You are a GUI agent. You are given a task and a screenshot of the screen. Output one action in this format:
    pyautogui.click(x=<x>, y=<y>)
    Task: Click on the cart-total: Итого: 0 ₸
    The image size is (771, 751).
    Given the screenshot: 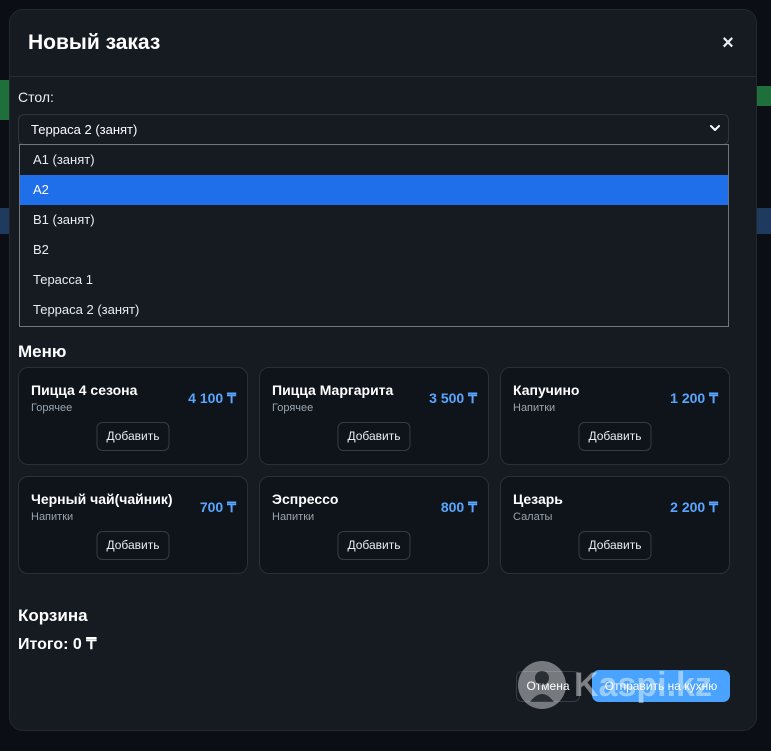 What is the action you would take?
    pyautogui.click(x=57, y=644)
    